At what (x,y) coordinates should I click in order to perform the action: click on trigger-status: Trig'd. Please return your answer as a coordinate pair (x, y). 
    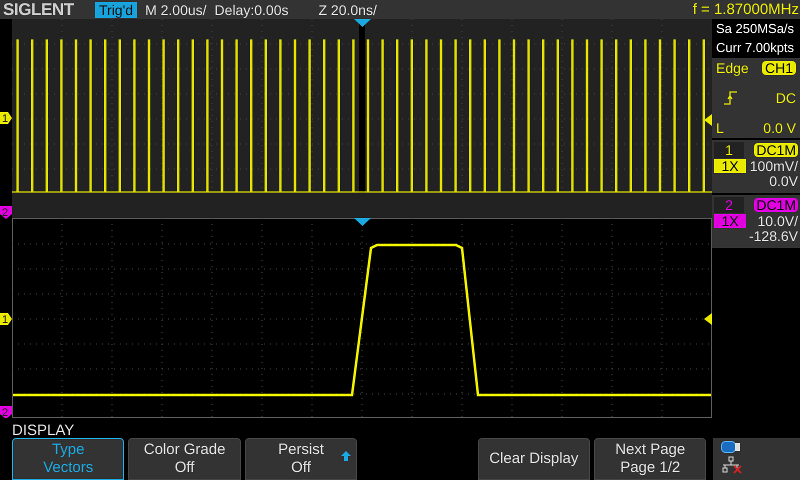
    Looking at the image, I should click on (116, 10).